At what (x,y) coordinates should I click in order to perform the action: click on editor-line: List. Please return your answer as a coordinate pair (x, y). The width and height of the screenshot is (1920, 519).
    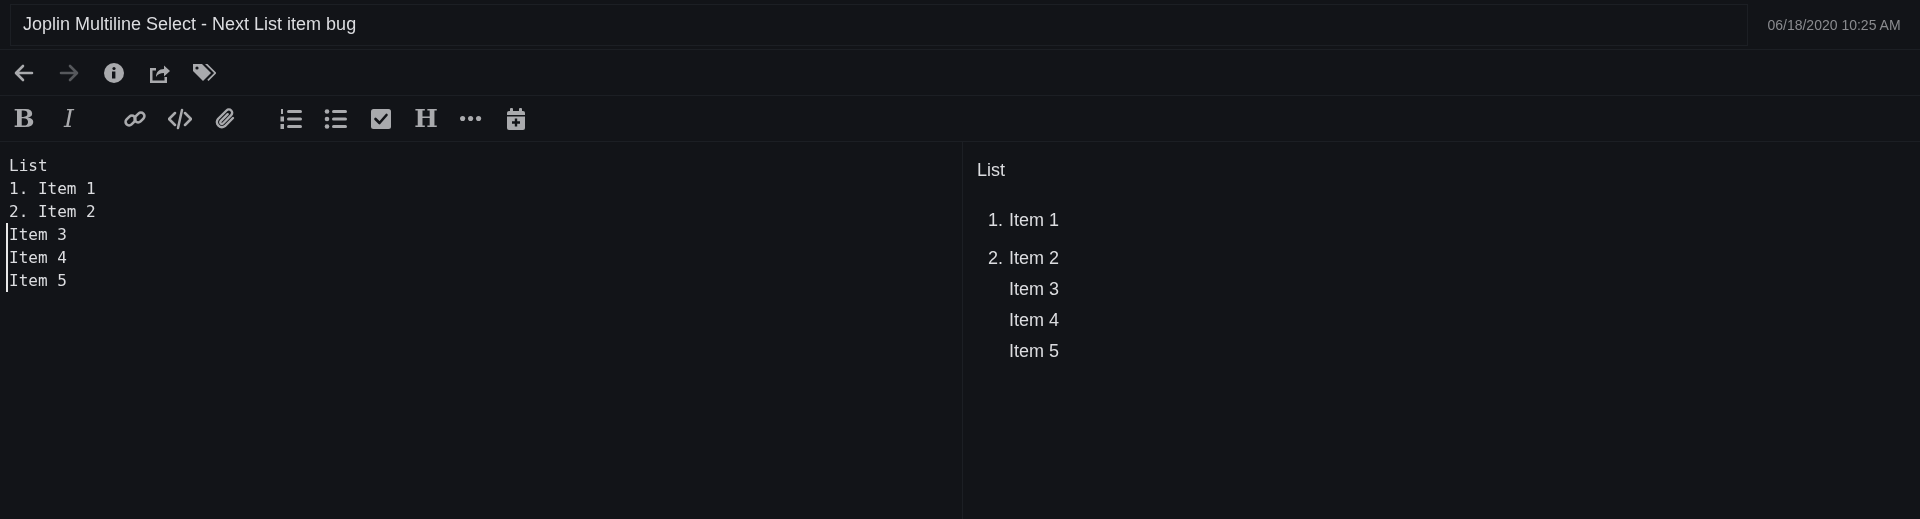
    Looking at the image, I should click on (28, 166).